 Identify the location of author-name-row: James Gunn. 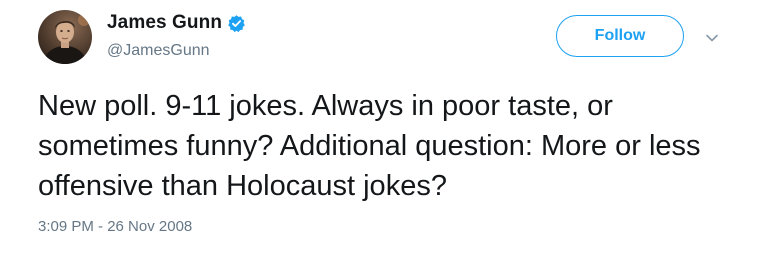
(176, 23).